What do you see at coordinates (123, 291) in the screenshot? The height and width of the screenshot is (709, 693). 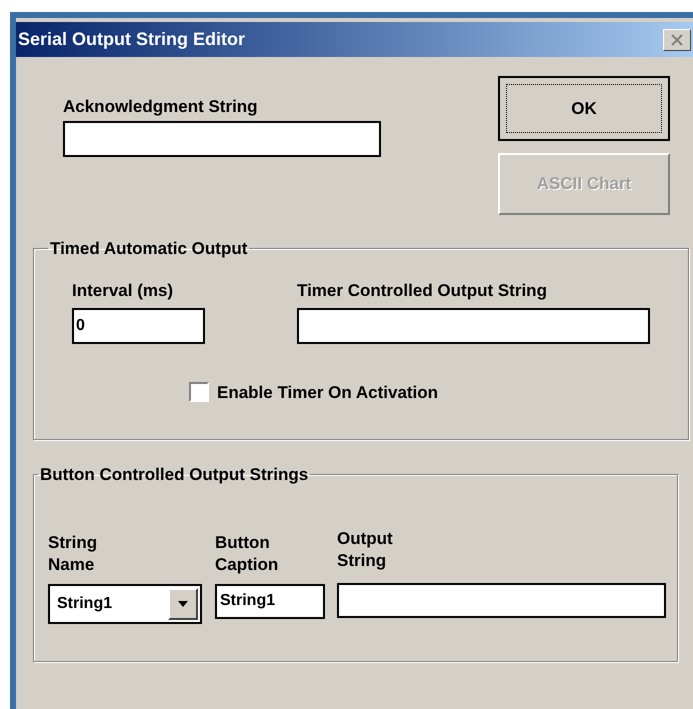 I see `field-label: Interval (ms)` at bounding box center [123, 291].